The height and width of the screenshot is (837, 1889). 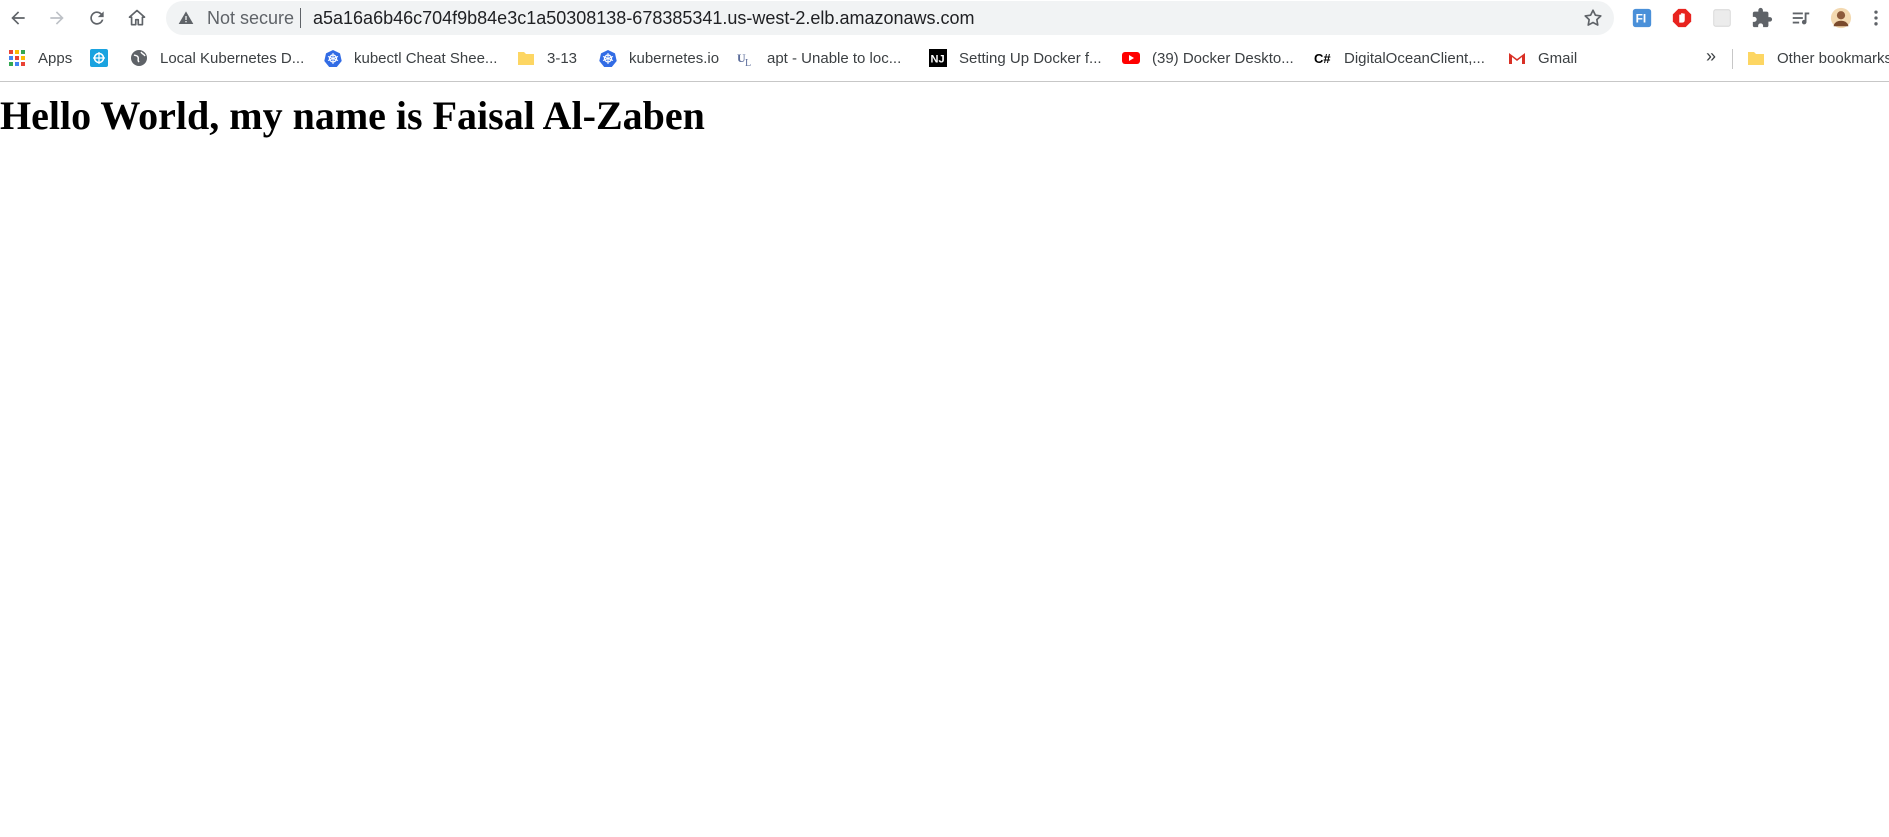 What do you see at coordinates (1833, 58) in the screenshot?
I see `other-bookmarks-label: Other bookmarks` at bounding box center [1833, 58].